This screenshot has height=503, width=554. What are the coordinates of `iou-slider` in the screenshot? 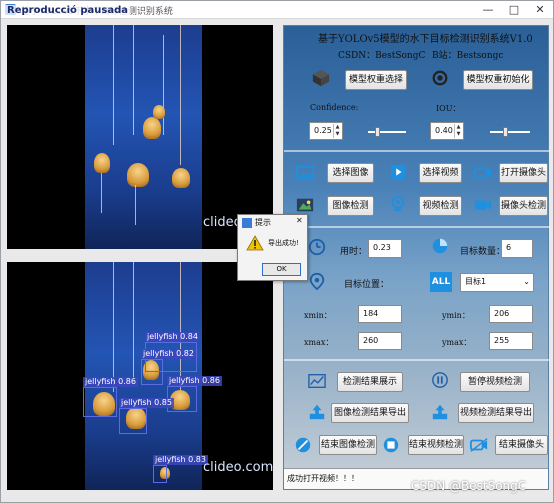 It's located at (510, 132).